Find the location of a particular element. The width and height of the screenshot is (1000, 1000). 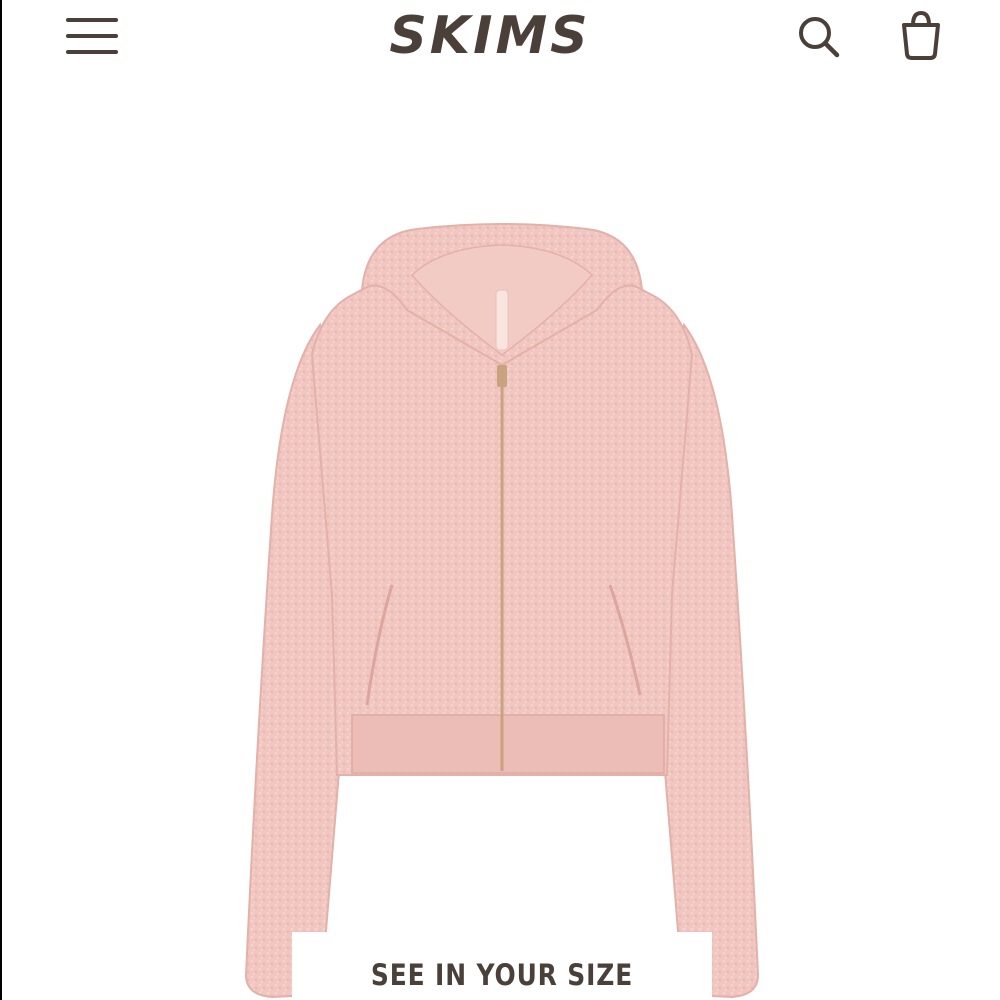

neck-label is located at coordinates (502, 320).